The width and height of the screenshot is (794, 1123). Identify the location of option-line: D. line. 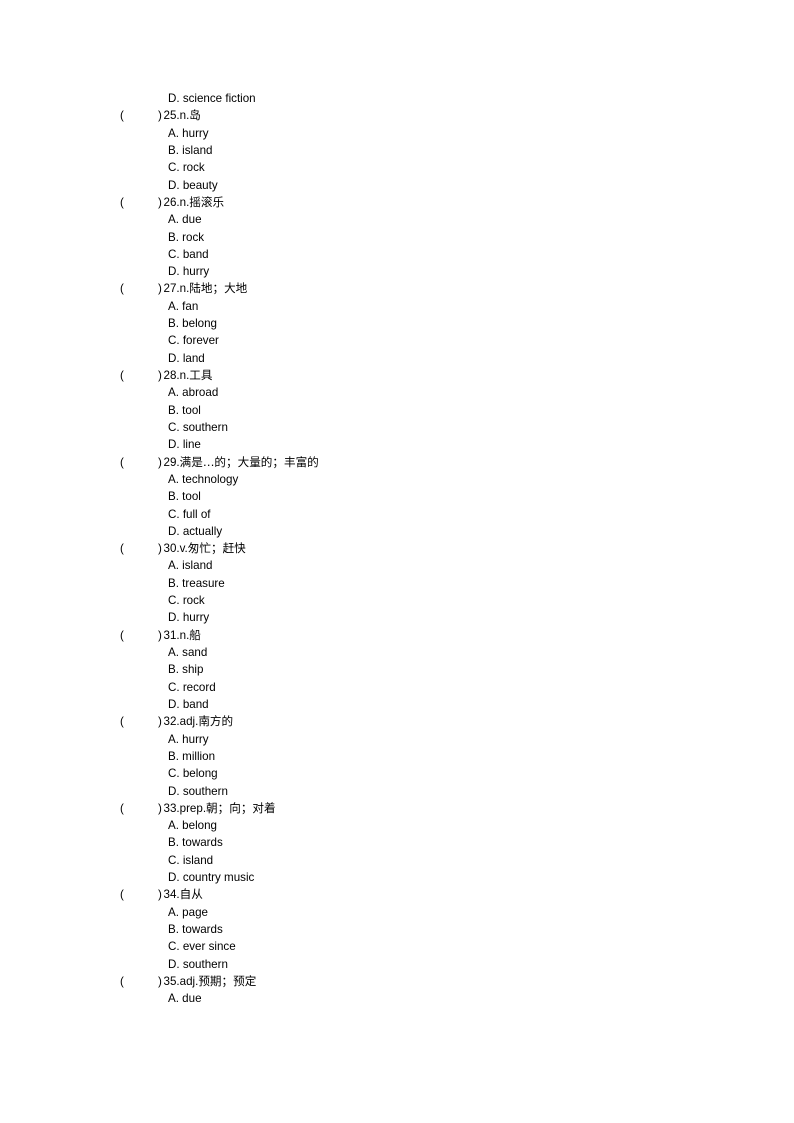
(397, 444).